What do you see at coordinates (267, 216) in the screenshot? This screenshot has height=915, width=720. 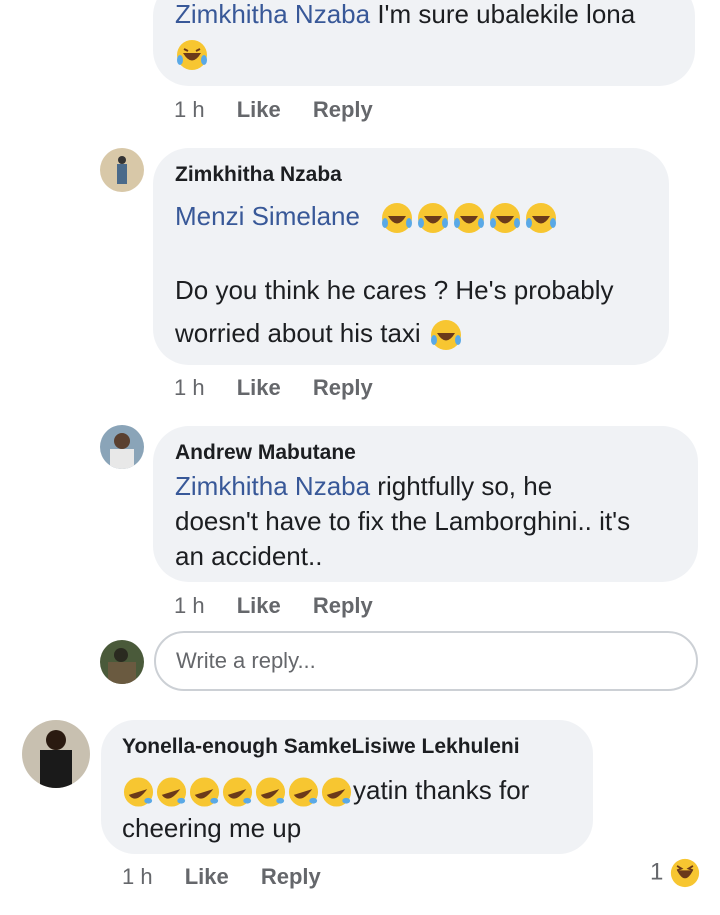 I see `mention-link: Menzi Simelane` at bounding box center [267, 216].